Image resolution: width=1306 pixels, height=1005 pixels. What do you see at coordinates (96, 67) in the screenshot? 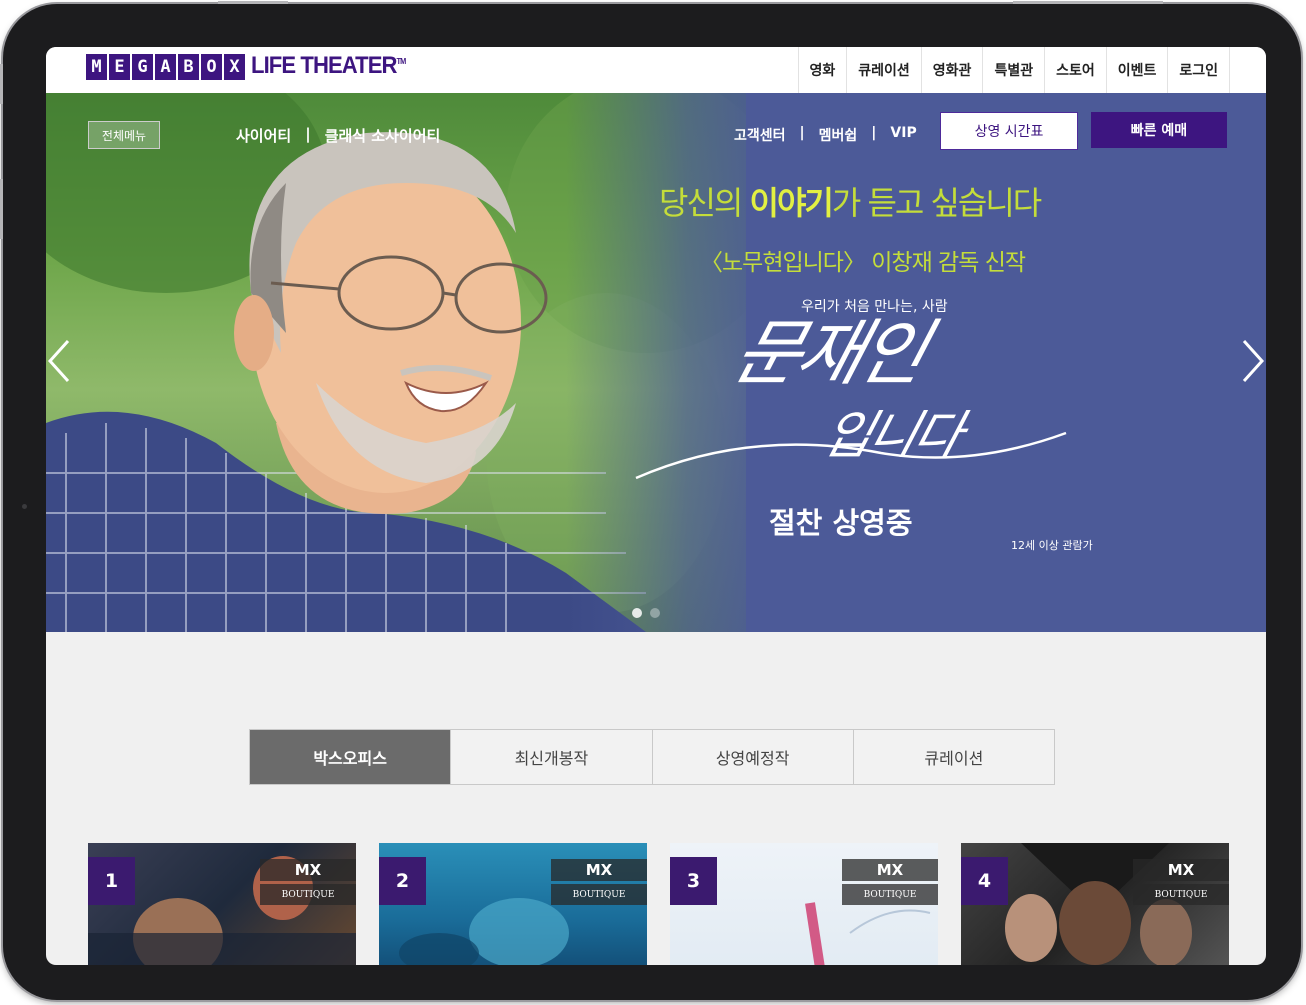
I see `logo-letter: M` at bounding box center [96, 67].